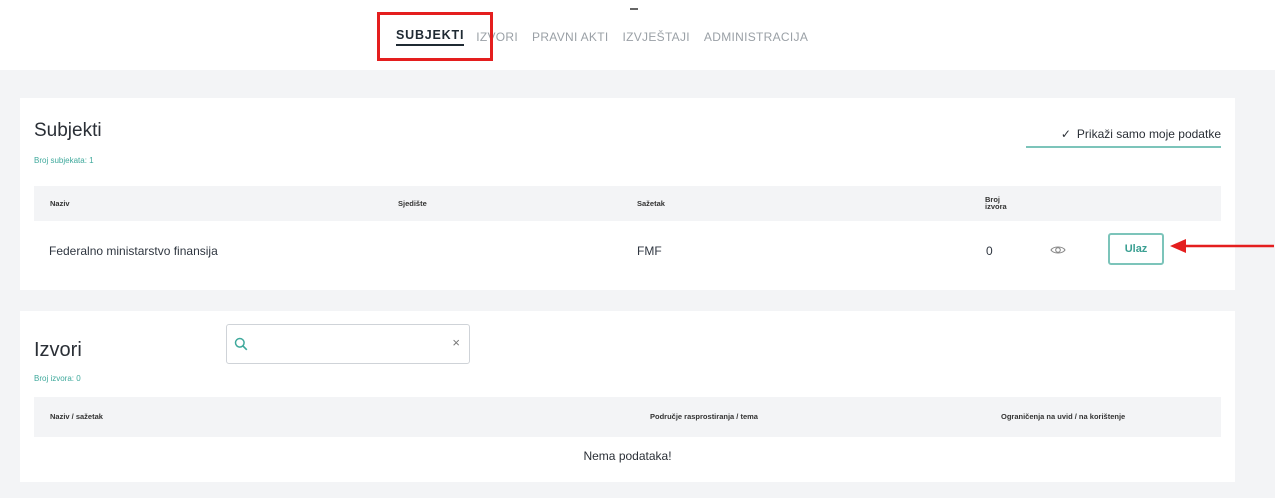  I want to click on my-data-filter-checkbox: ✓ Prikaži samo moje podatke, so click(1123, 135).